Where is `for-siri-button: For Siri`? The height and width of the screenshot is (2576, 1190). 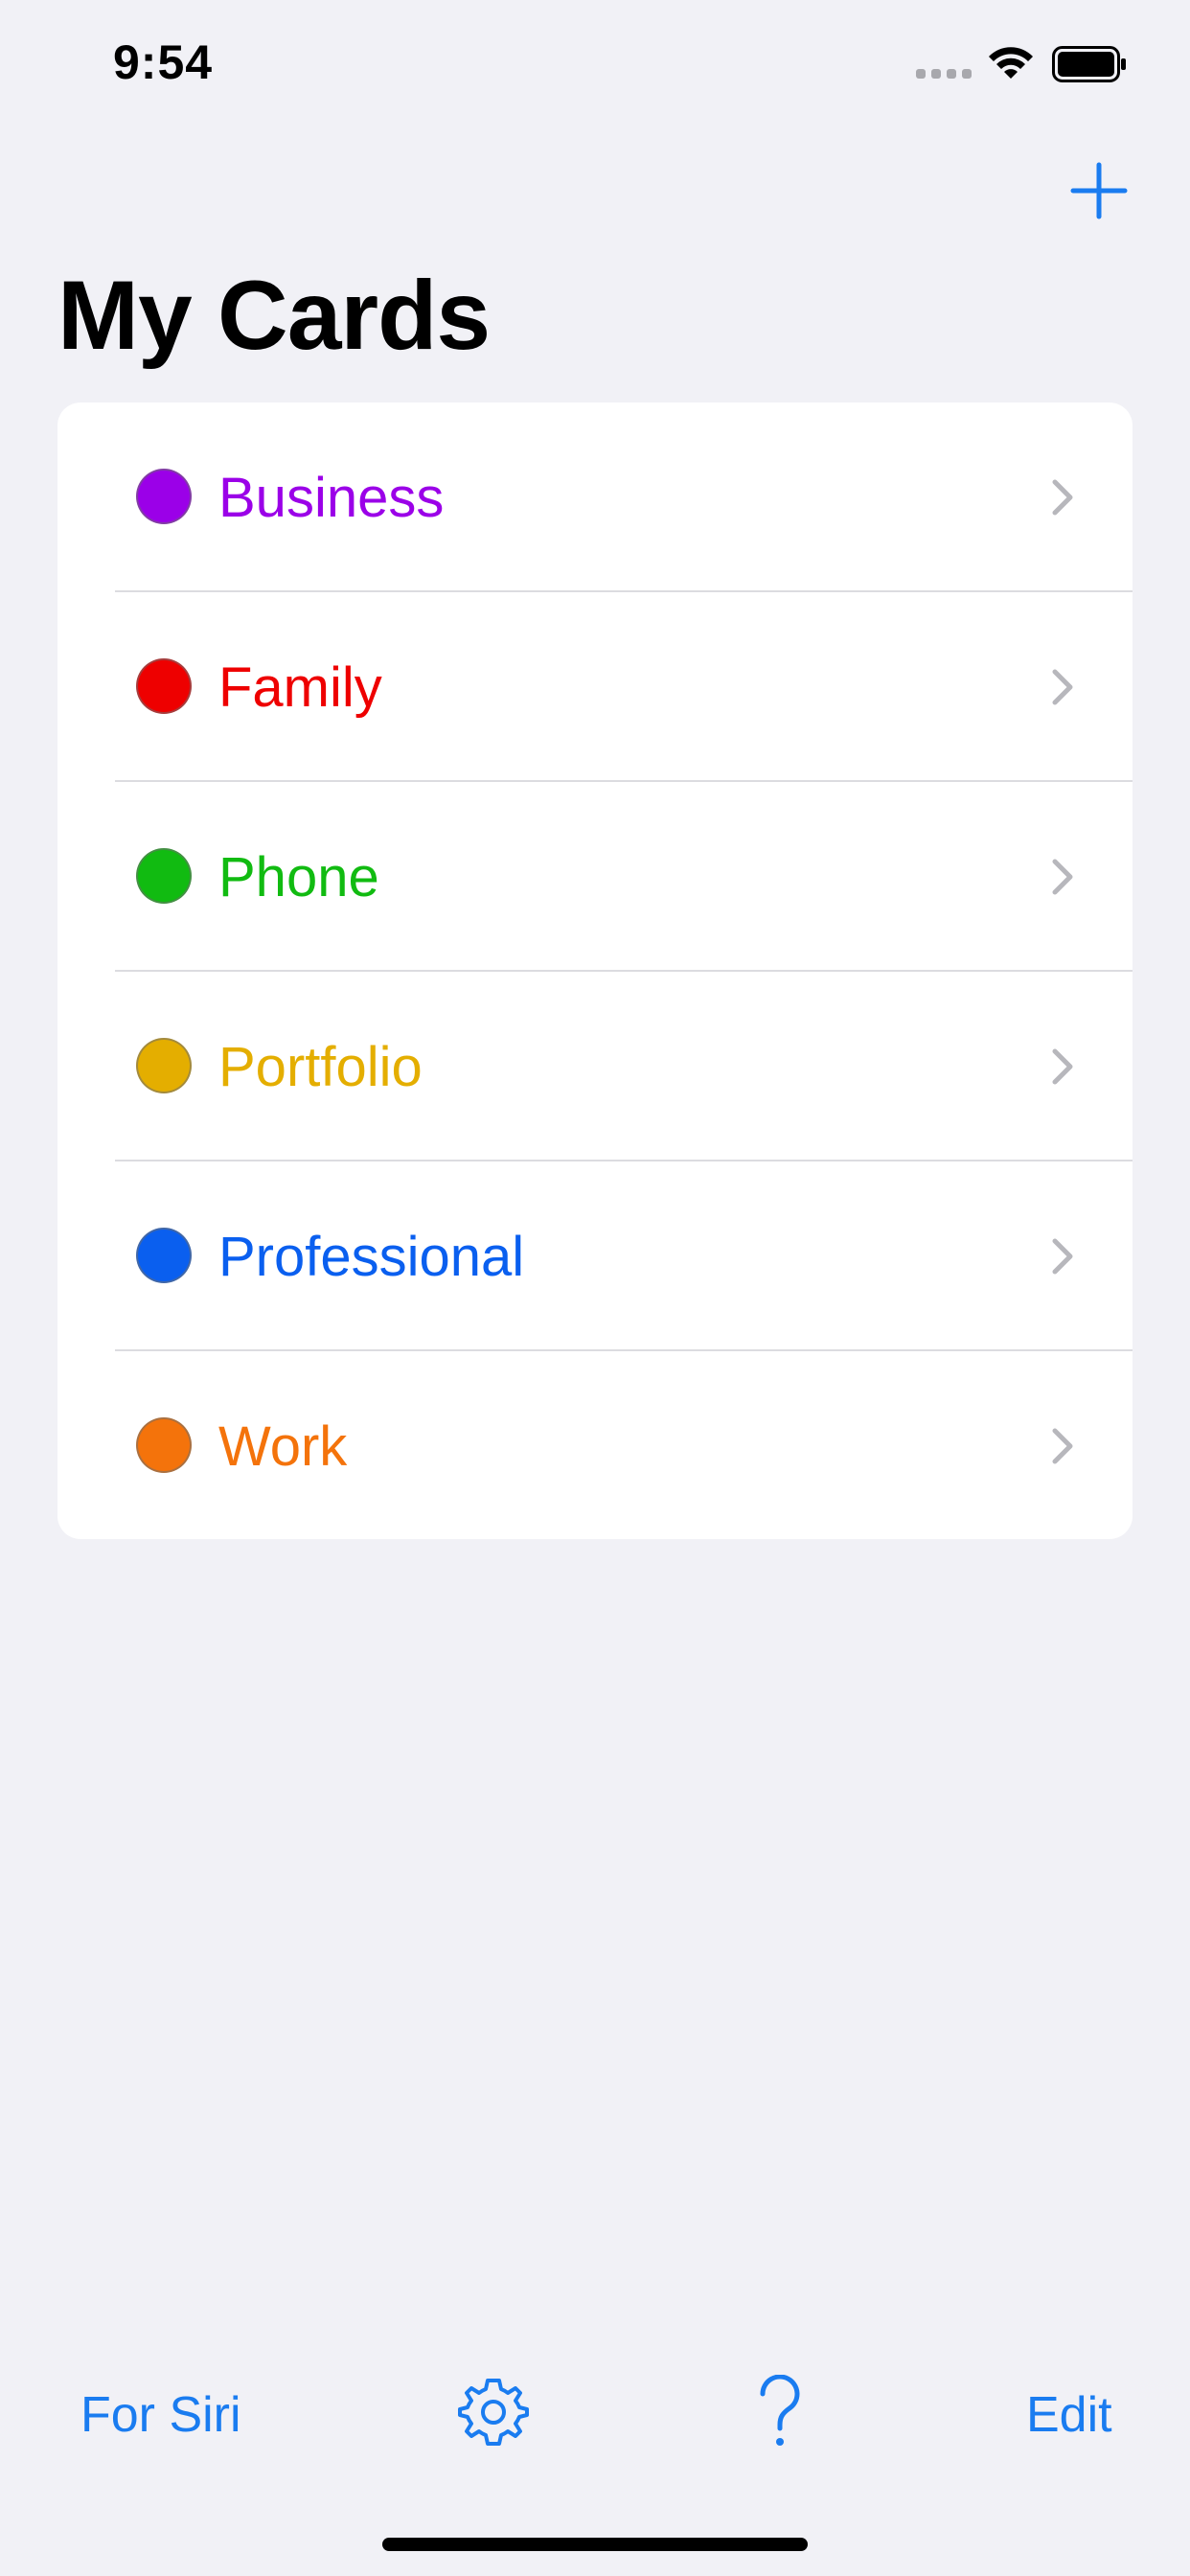
for-siri-button: For Siri is located at coordinates (160, 2415).